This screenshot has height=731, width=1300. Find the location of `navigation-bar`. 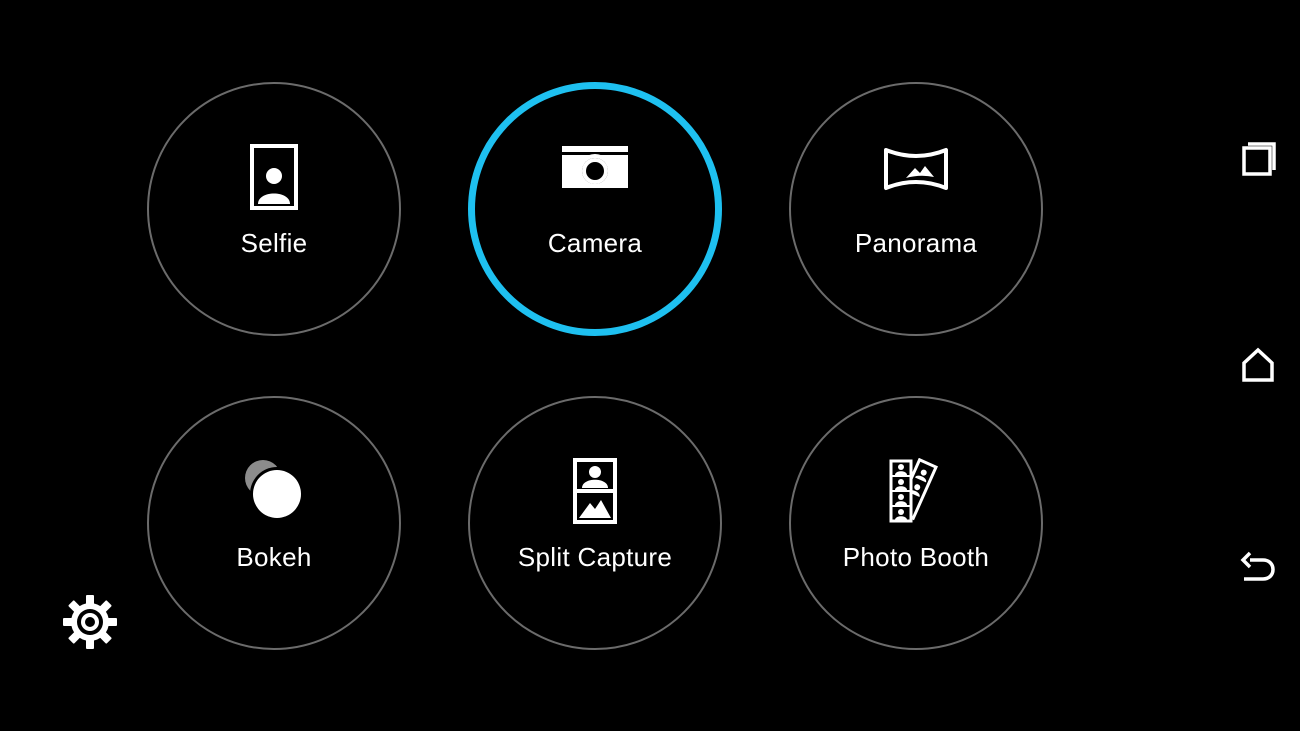

navigation-bar is located at coordinates (1250, 365).